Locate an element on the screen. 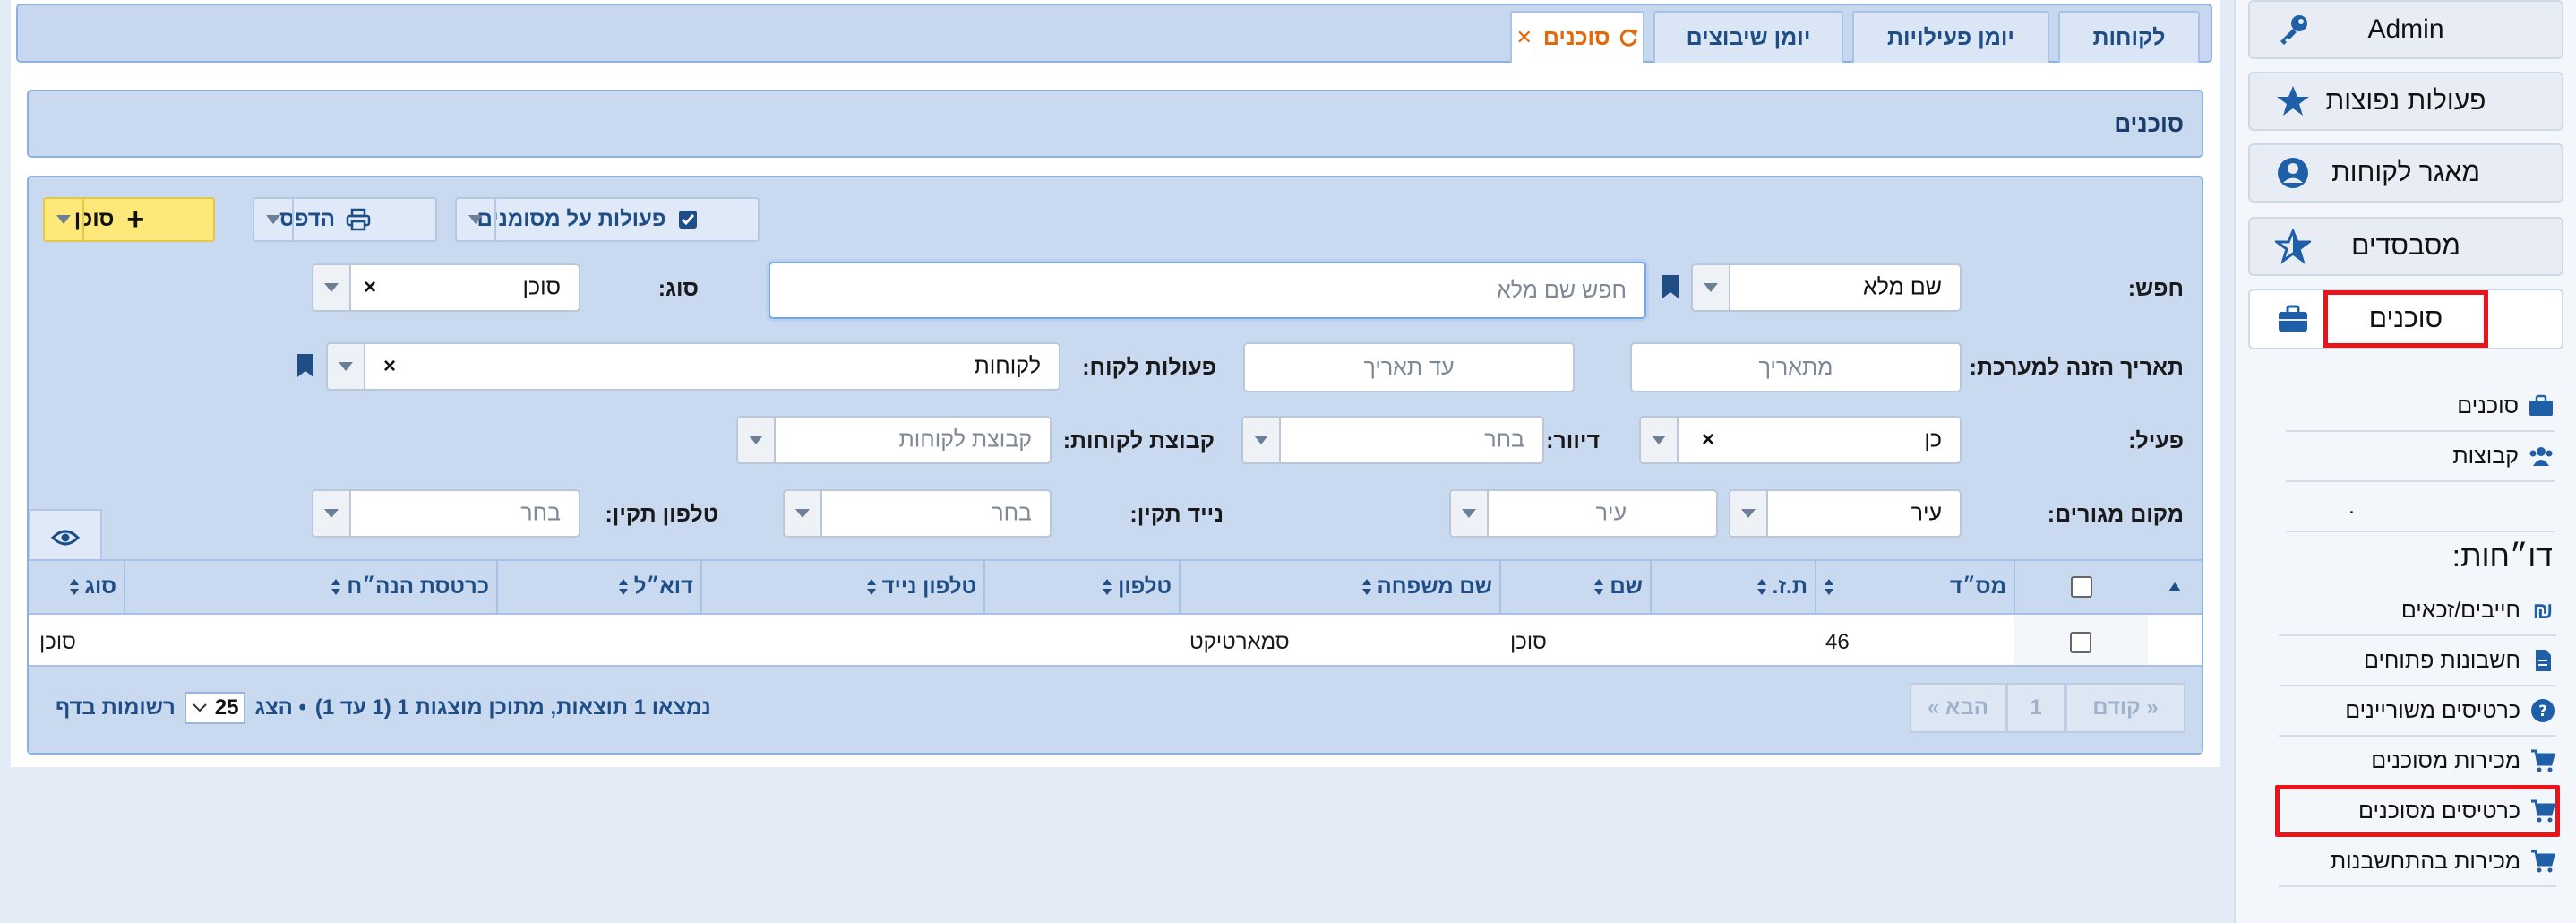  select-all-cell is located at coordinates (2081, 587).